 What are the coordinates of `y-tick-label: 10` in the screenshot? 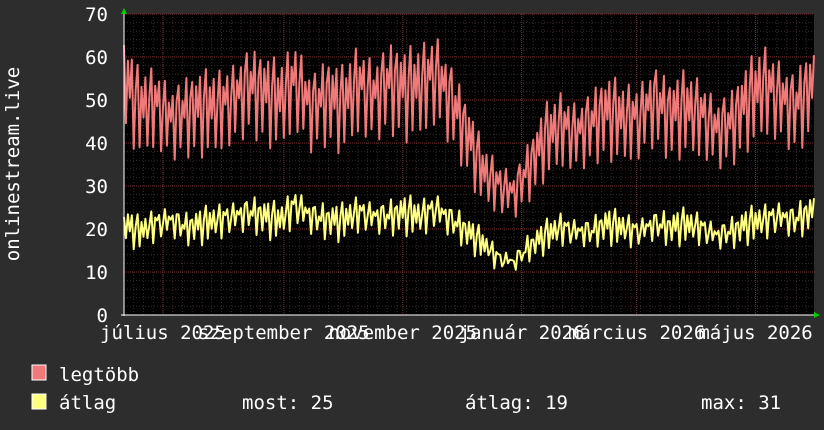 It's located at (96, 273).